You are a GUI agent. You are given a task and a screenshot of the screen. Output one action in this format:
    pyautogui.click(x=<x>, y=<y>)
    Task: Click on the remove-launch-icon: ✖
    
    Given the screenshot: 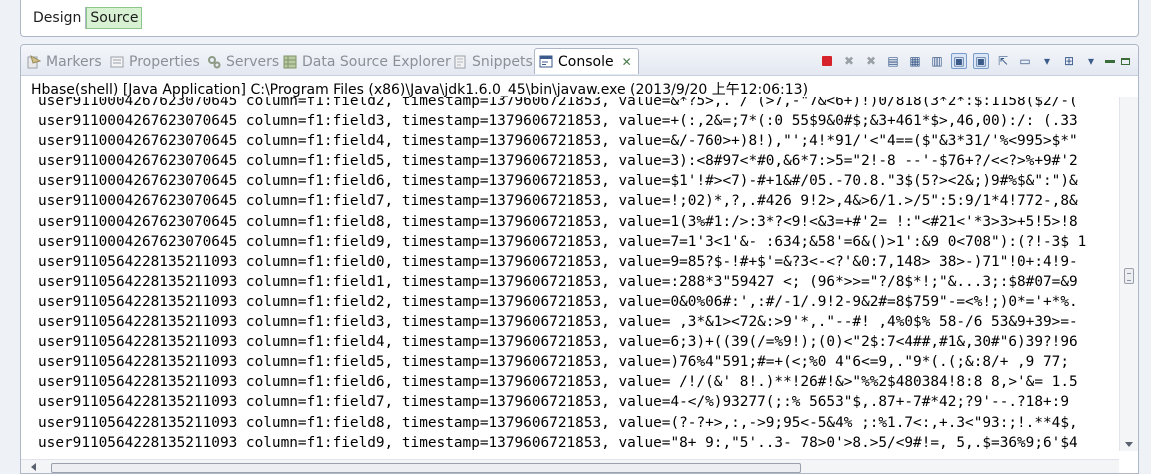 What is the action you would take?
    pyautogui.click(x=849, y=61)
    